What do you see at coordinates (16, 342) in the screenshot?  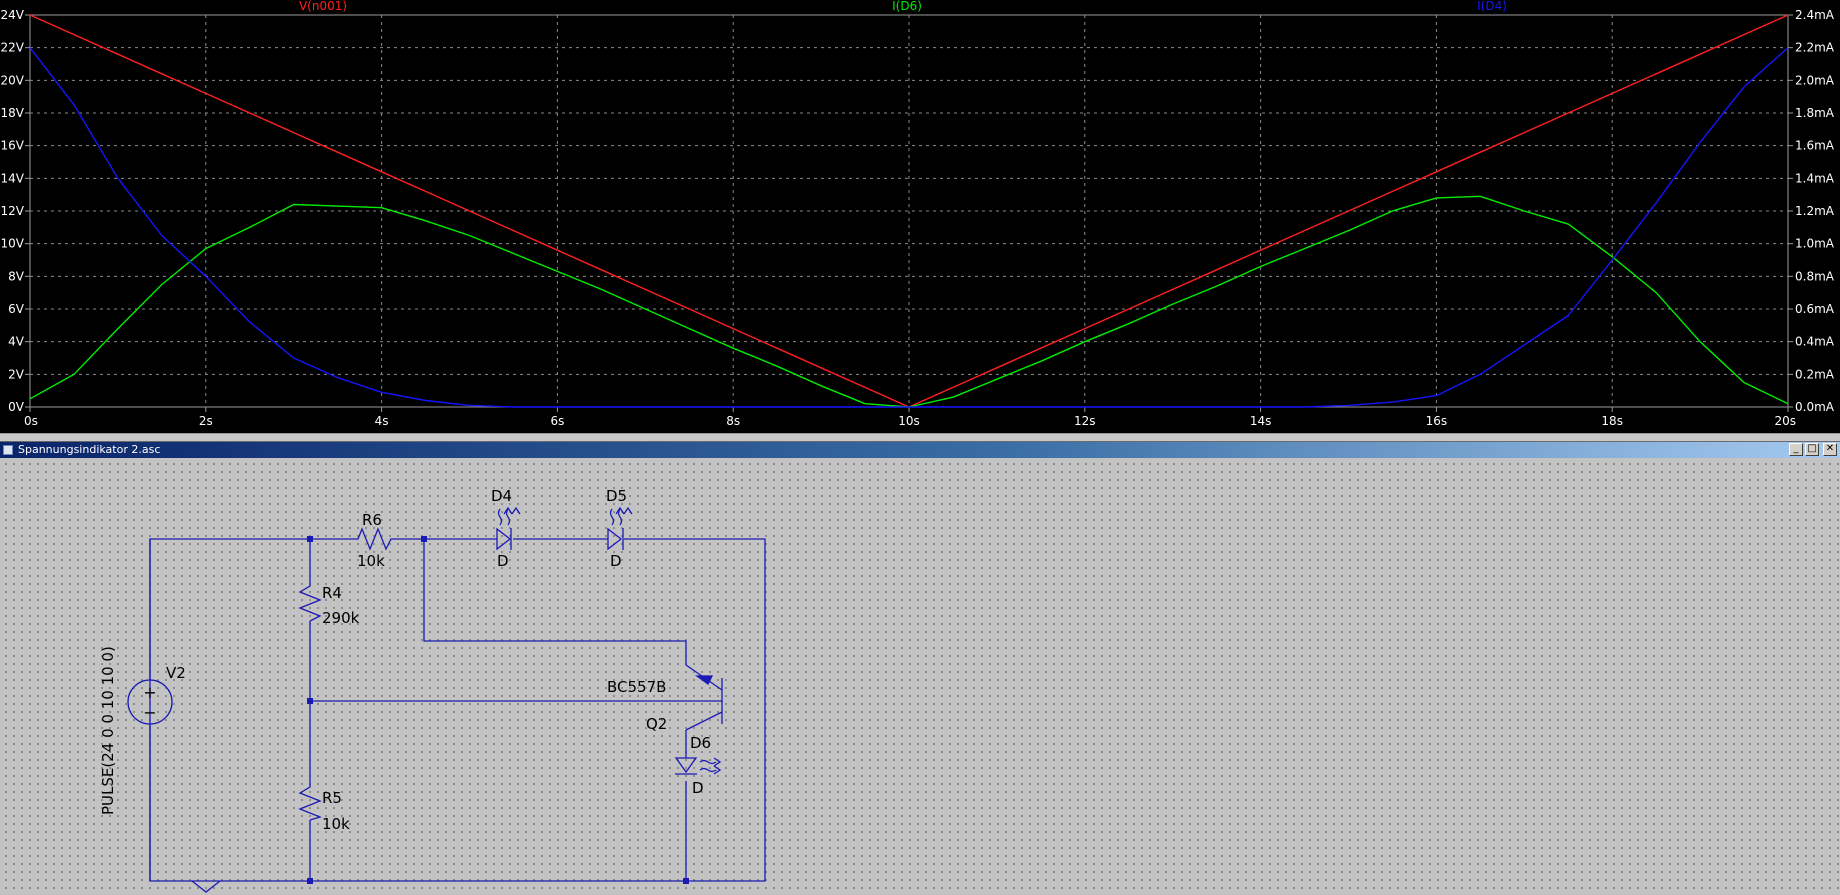 I see `y-left-tick-label: 4V` at bounding box center [16, 342].